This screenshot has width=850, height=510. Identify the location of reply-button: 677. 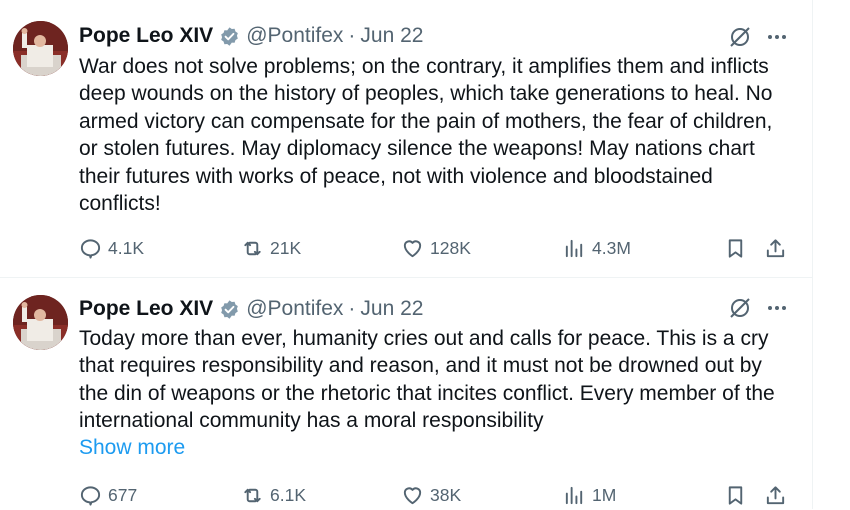
(108, 495).